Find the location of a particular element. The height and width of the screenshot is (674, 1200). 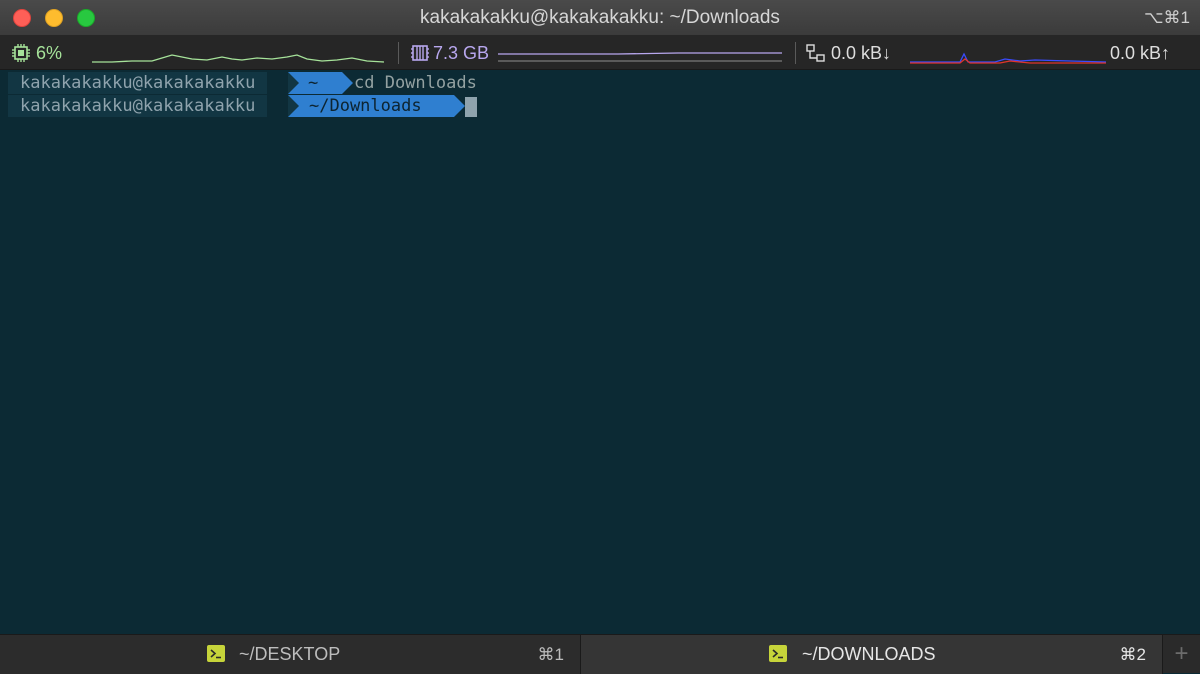

terminal-cursor is located at coordinates (471, 107).